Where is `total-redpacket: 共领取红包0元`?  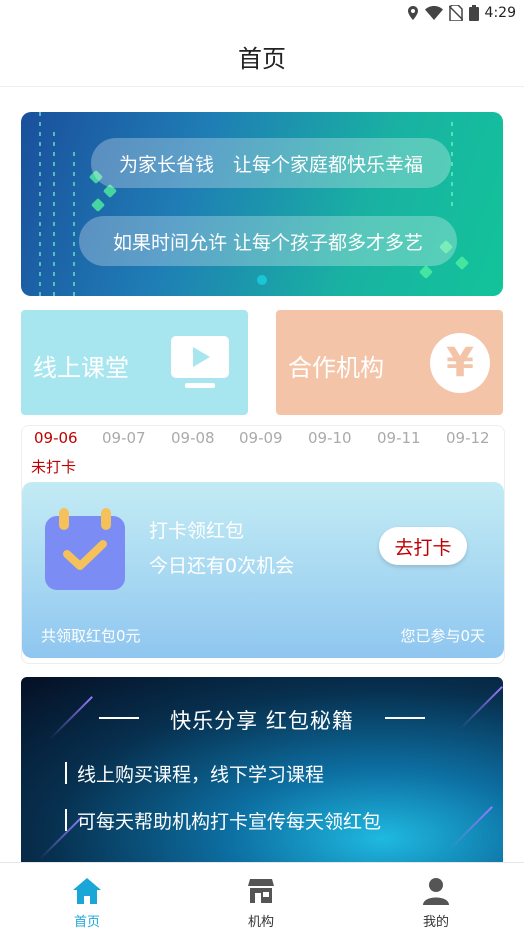 total-redpacket: 共领取红包0元 is located at coordinates (91, 636).